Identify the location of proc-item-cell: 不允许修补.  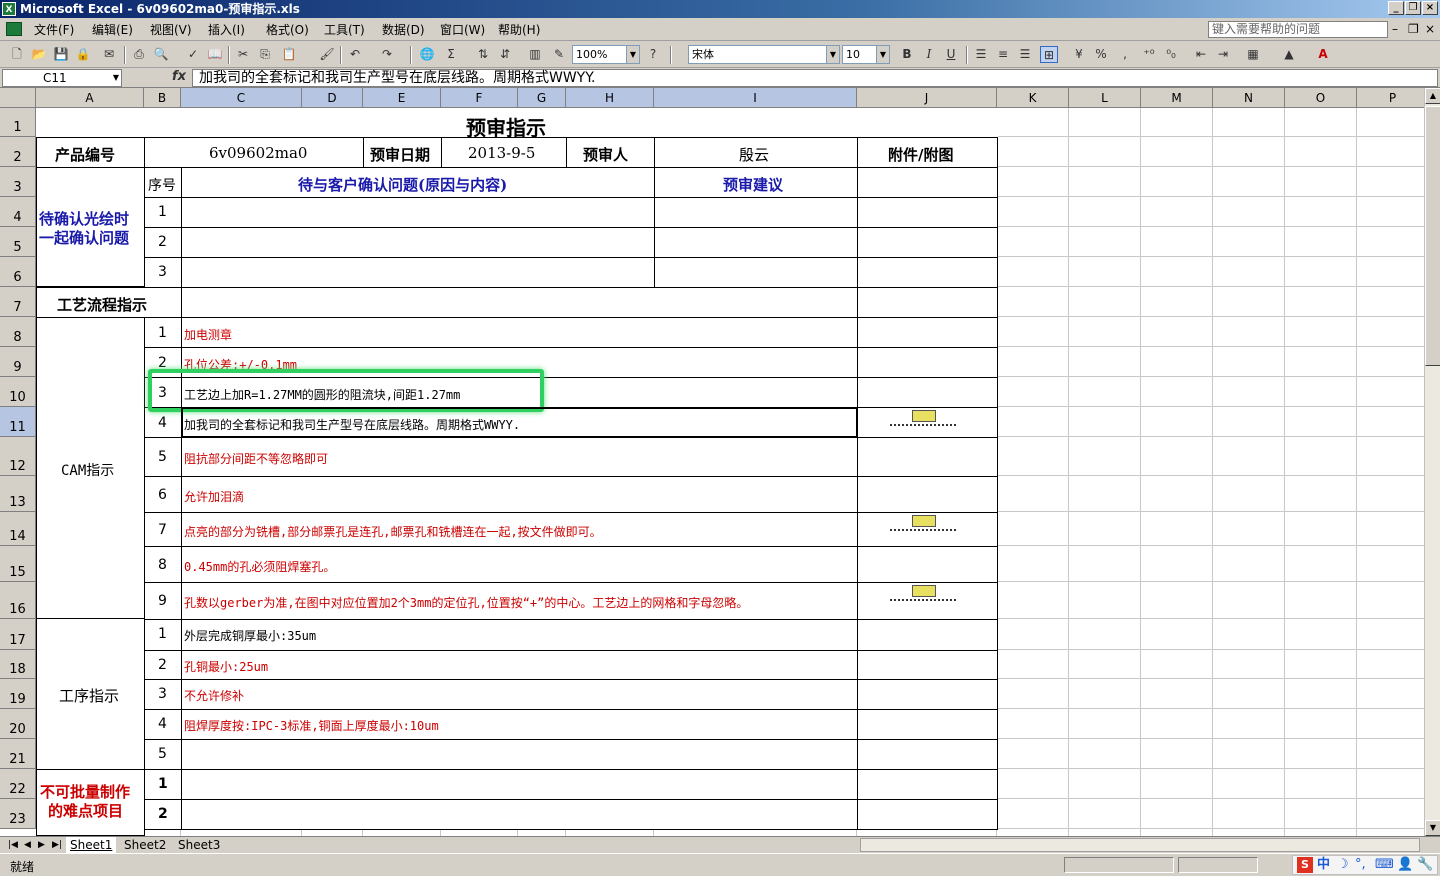
(519, 694).